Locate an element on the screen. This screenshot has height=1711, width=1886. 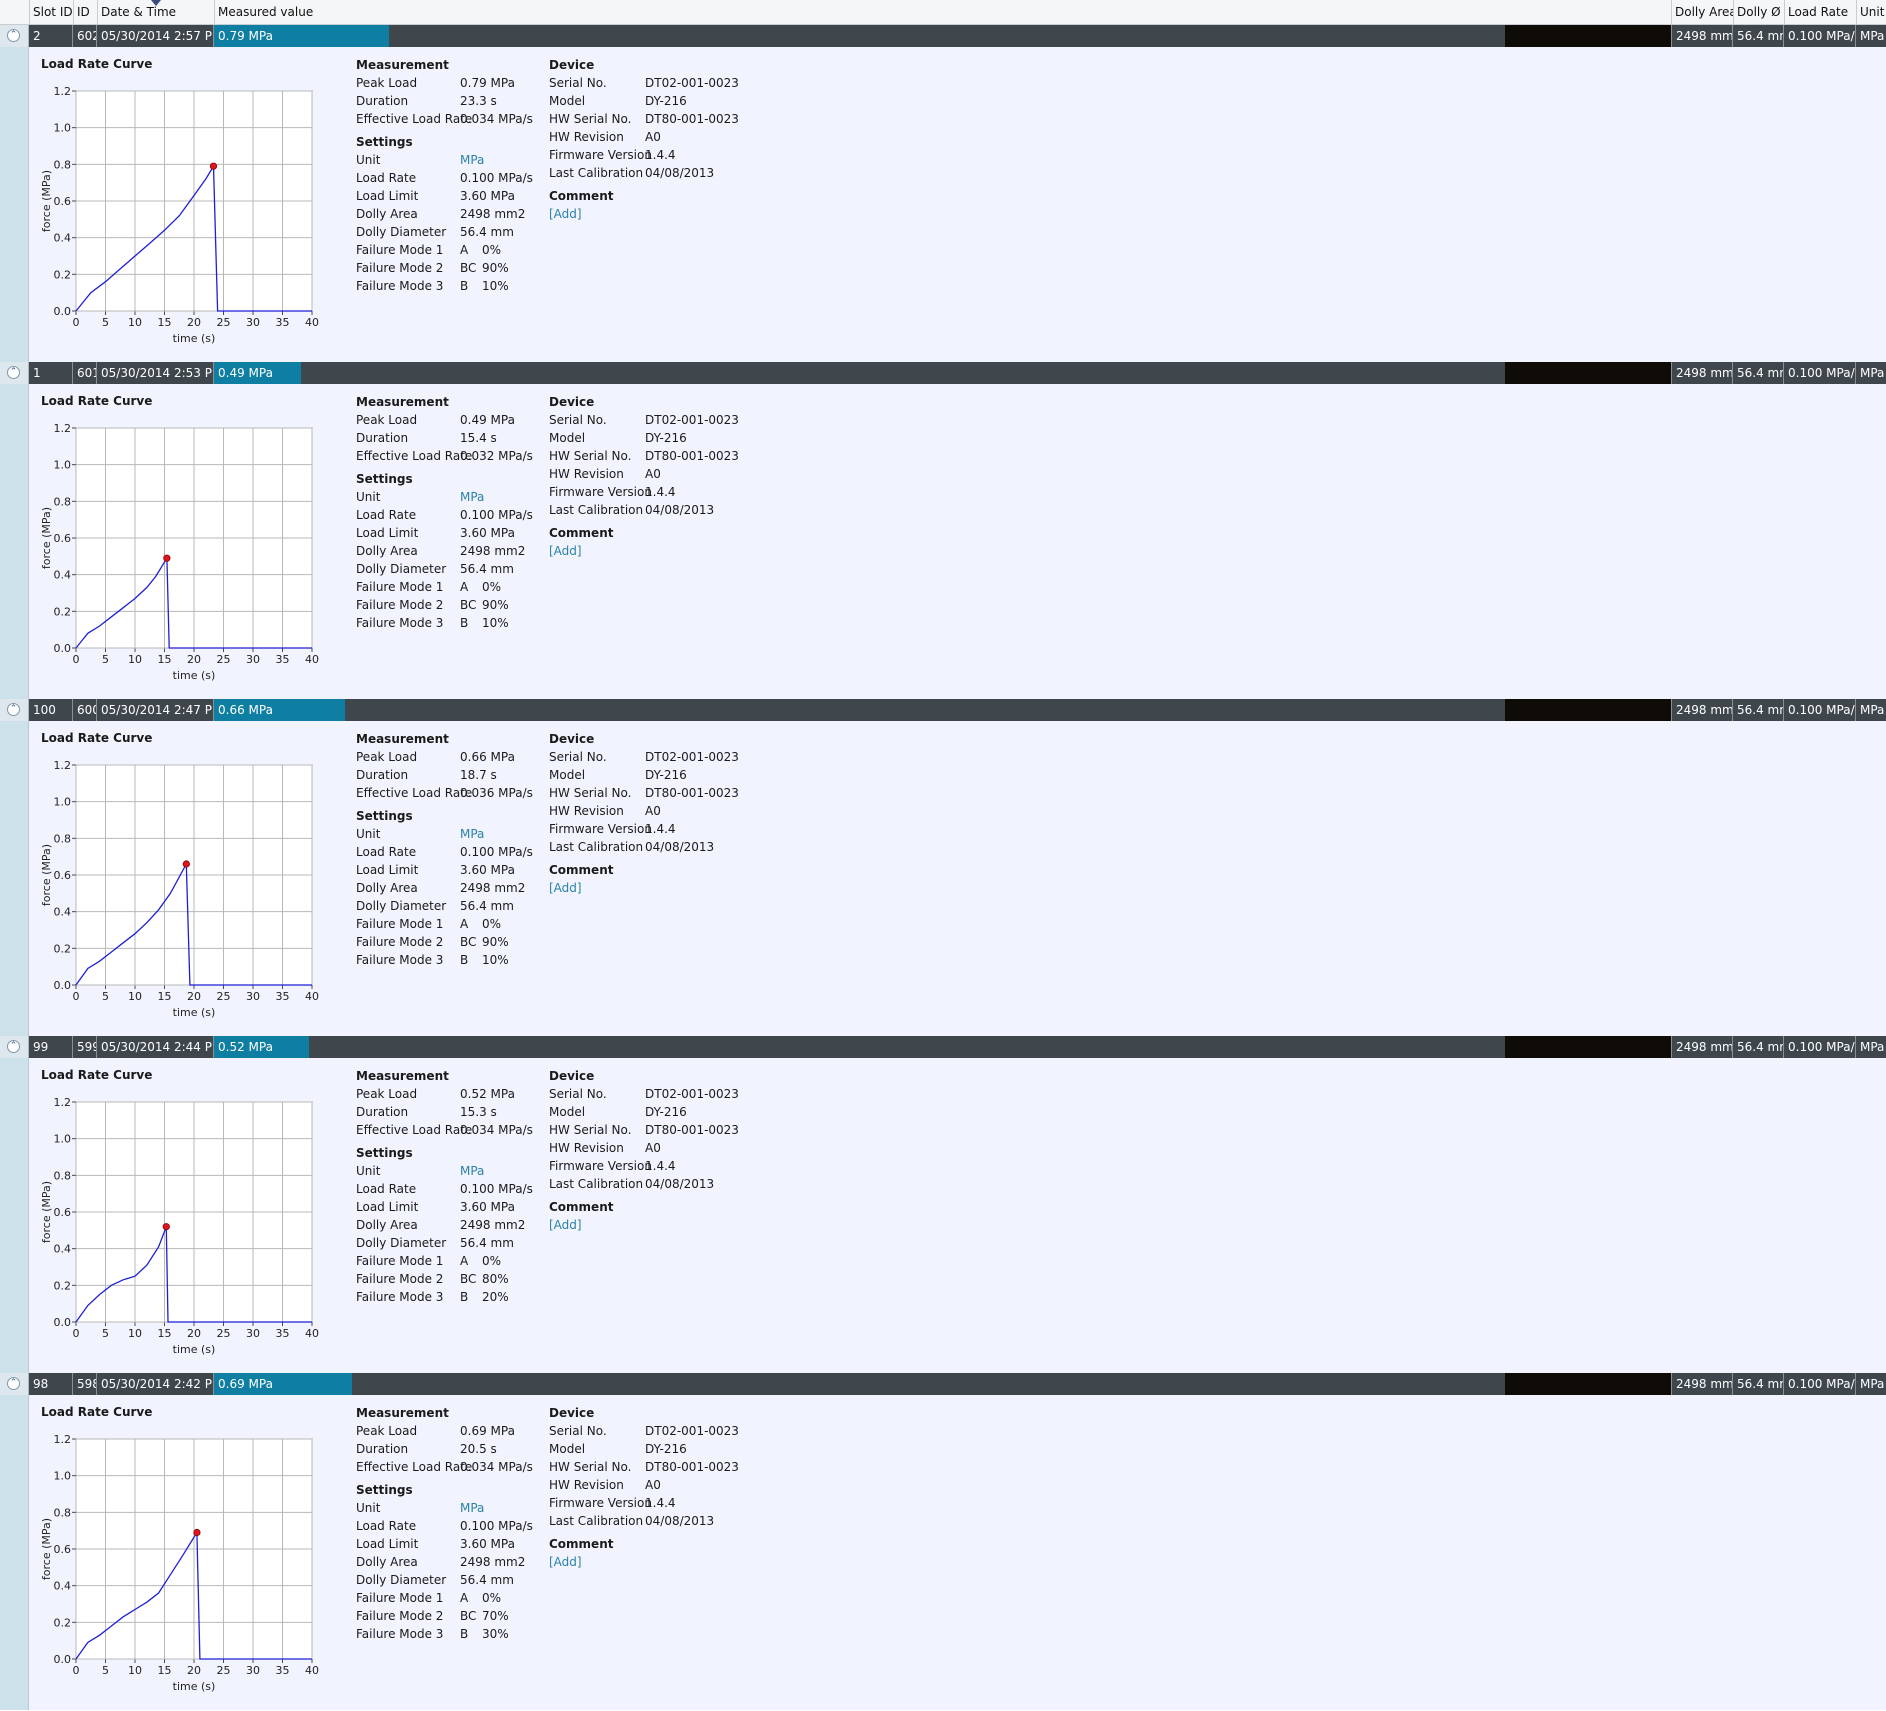
x-axis-label: time (s) is located at coordinates (194, 1349).